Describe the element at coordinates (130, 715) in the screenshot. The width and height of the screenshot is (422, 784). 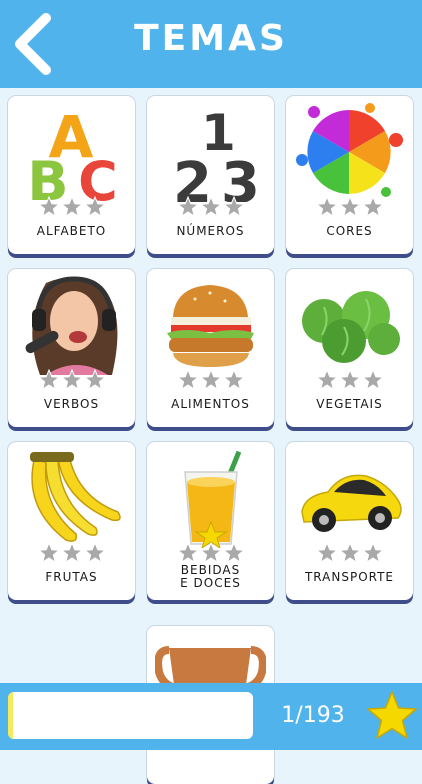
I see `progress-bar` at that location.